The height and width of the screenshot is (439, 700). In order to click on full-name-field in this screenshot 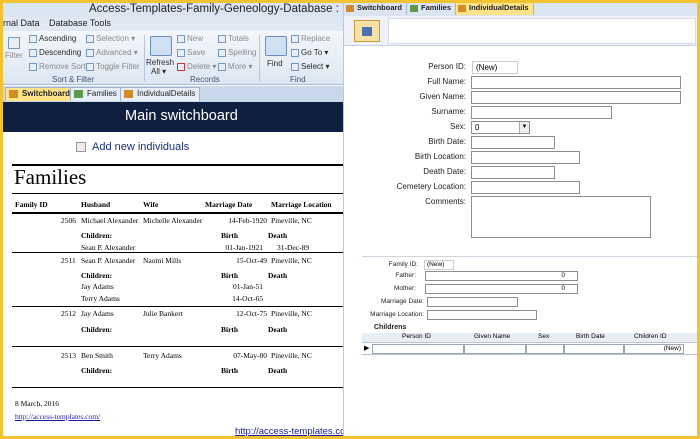, I will do `click(576, 82)`.